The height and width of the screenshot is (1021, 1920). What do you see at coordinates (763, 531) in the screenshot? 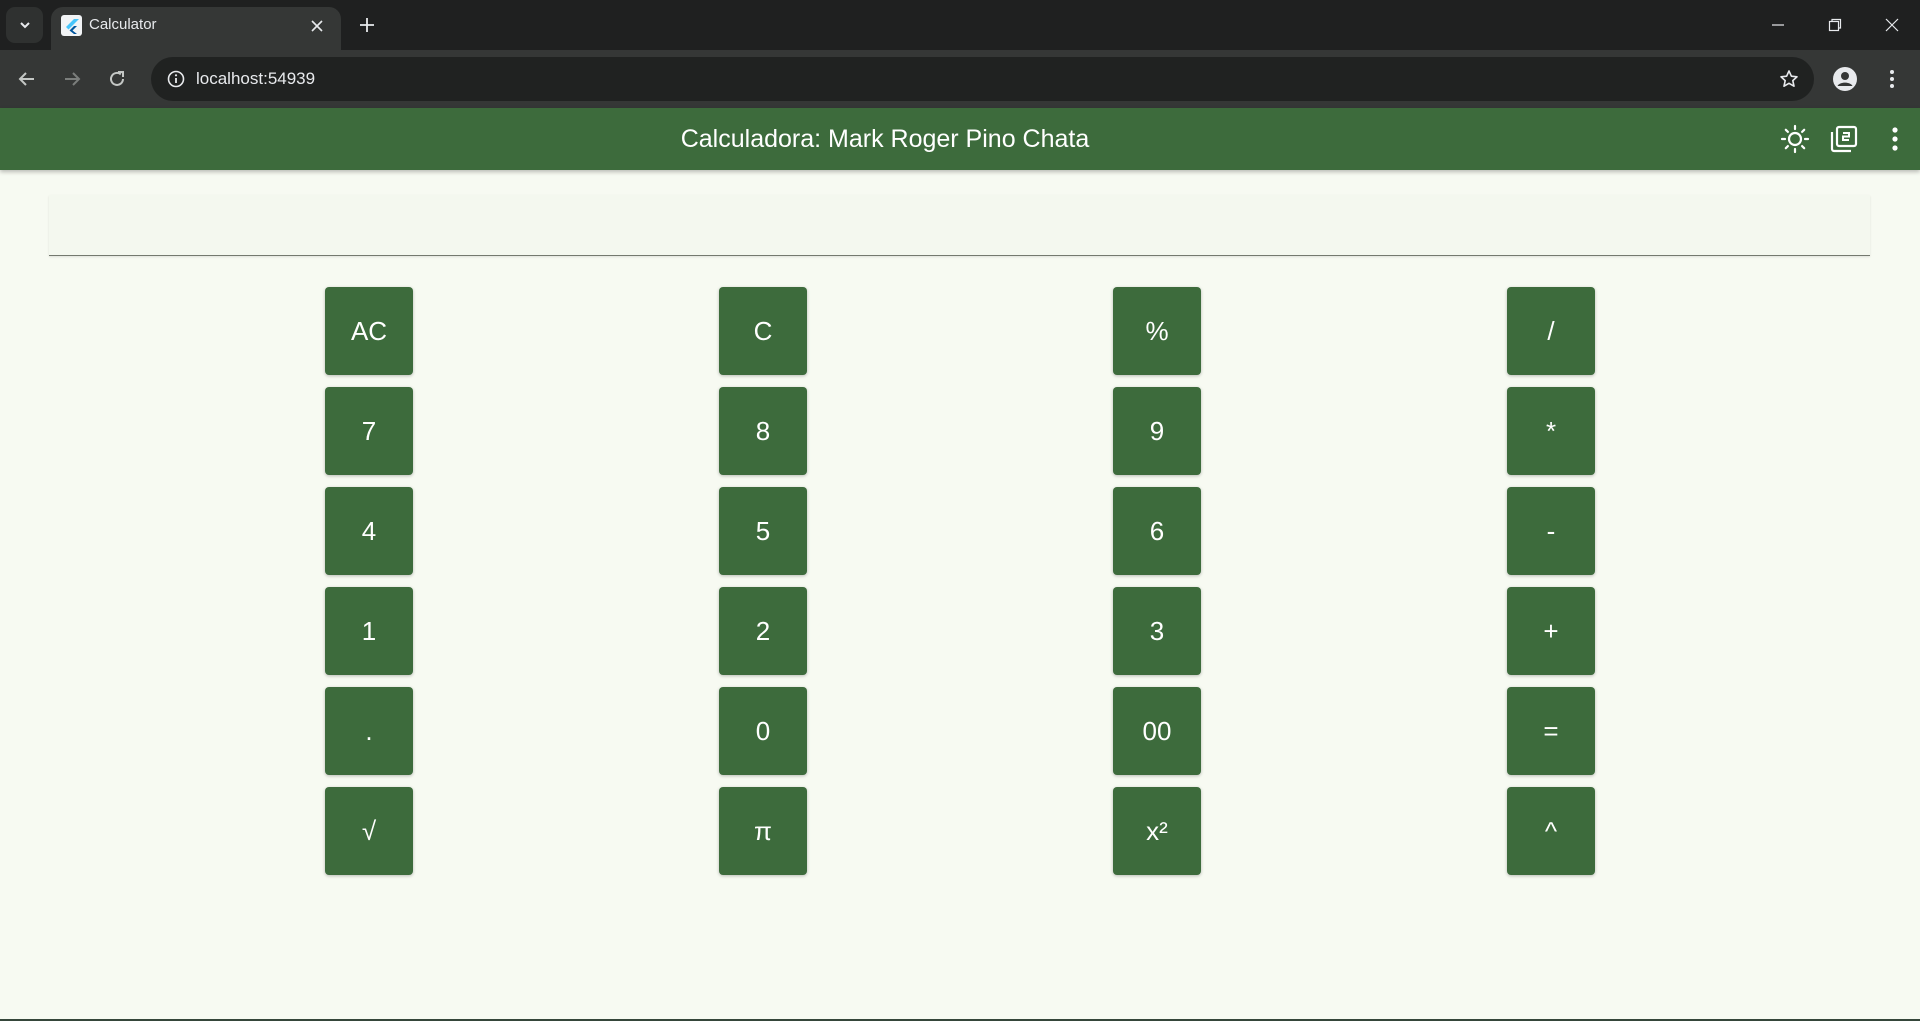
I see `key-digit-5-button: 5` at bounding box center [763, 531].